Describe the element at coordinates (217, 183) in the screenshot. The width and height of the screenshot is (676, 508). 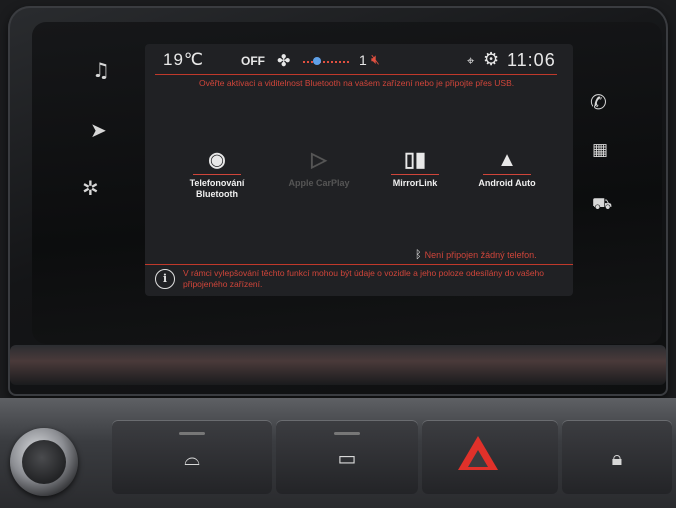
I see `app-label: Telefonování` at that location.